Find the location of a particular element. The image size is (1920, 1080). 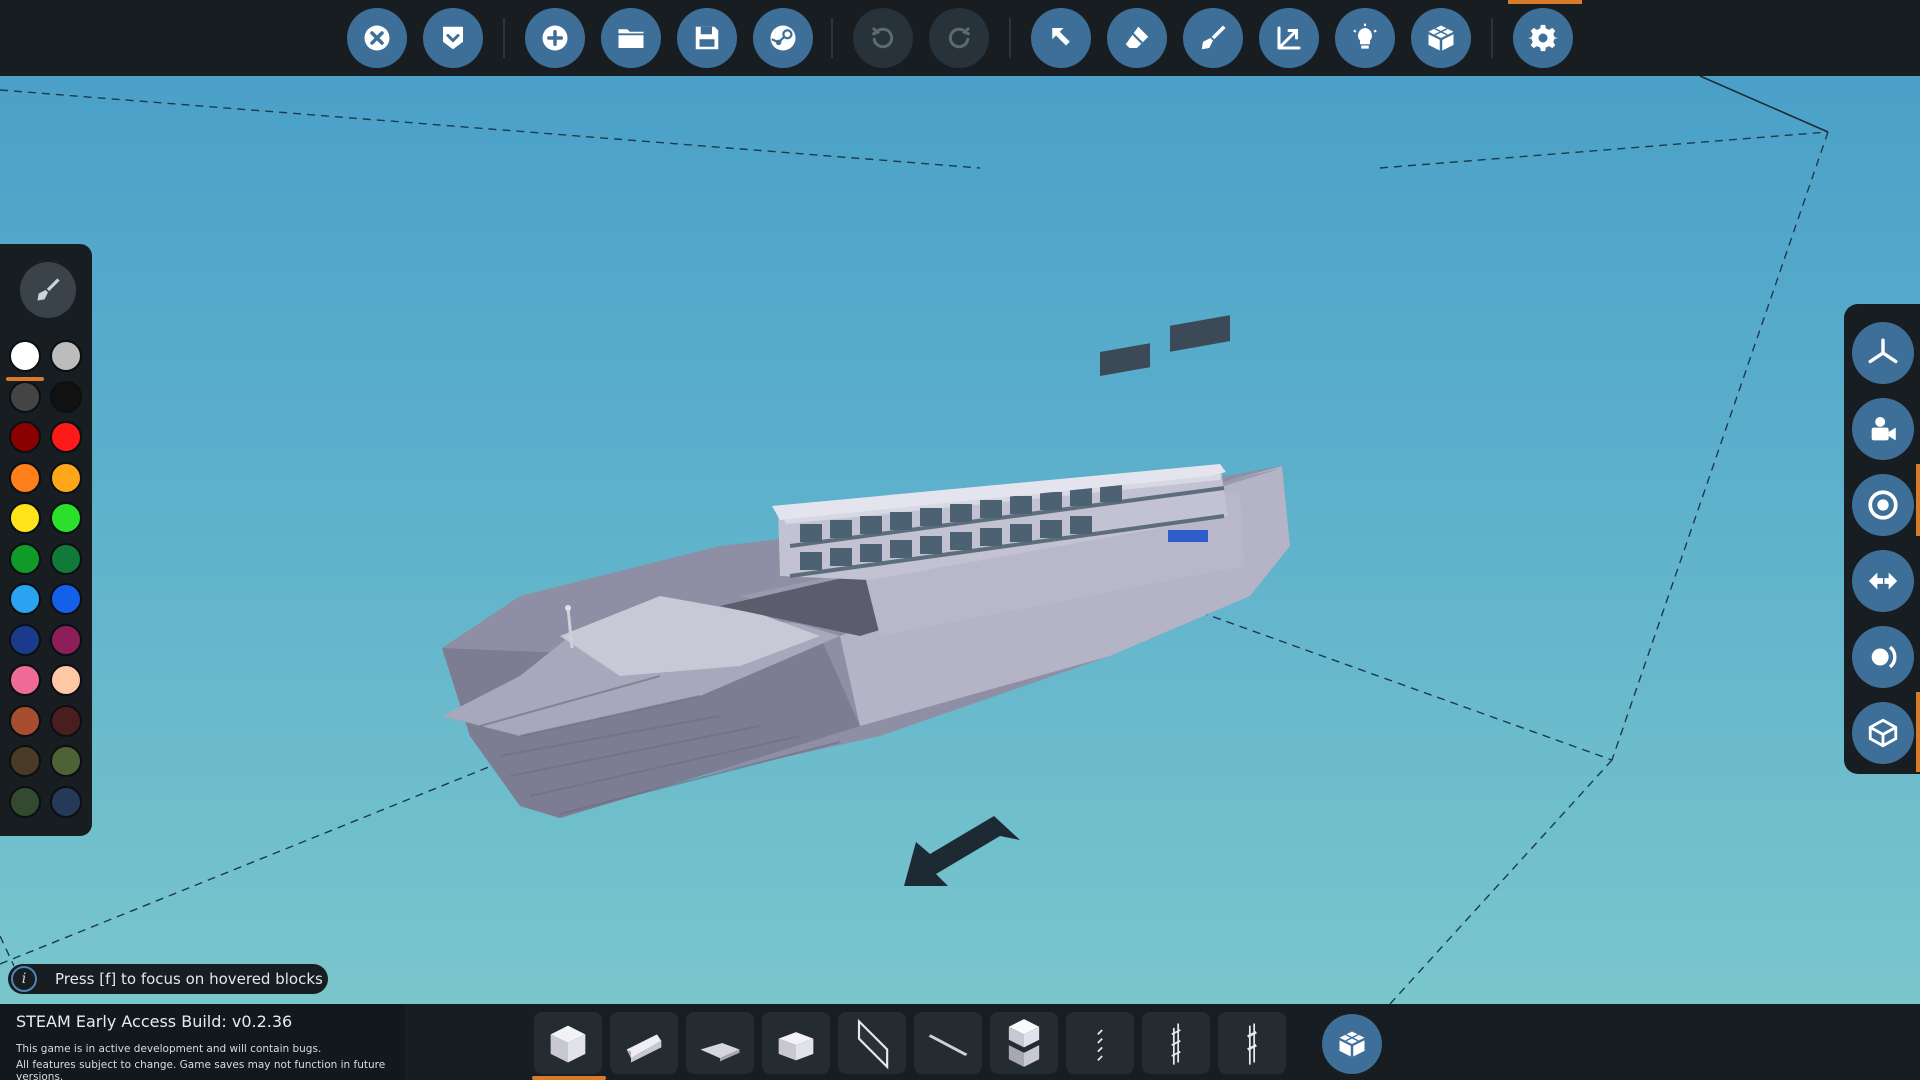

light-button is located at coordinates (1365, 38).